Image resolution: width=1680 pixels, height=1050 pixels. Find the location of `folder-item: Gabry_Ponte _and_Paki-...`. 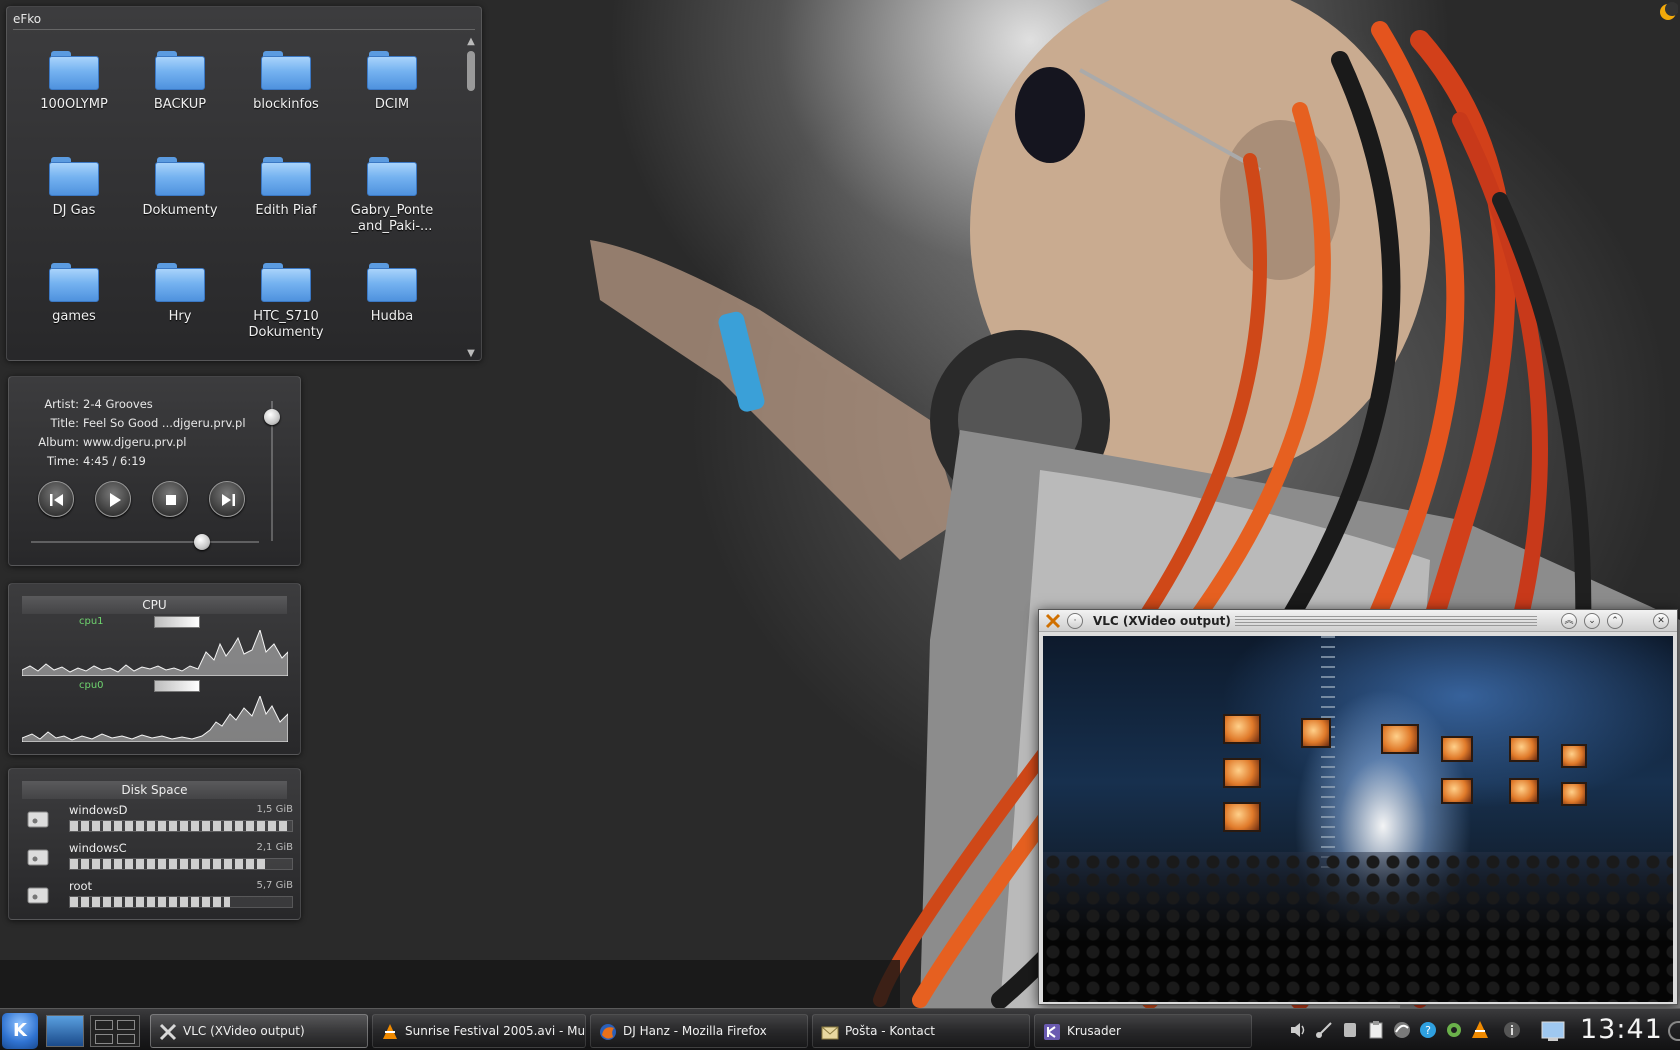

folder-item: Gabry_Ponte _and_Paki-... is located at coordinates (392, 202).